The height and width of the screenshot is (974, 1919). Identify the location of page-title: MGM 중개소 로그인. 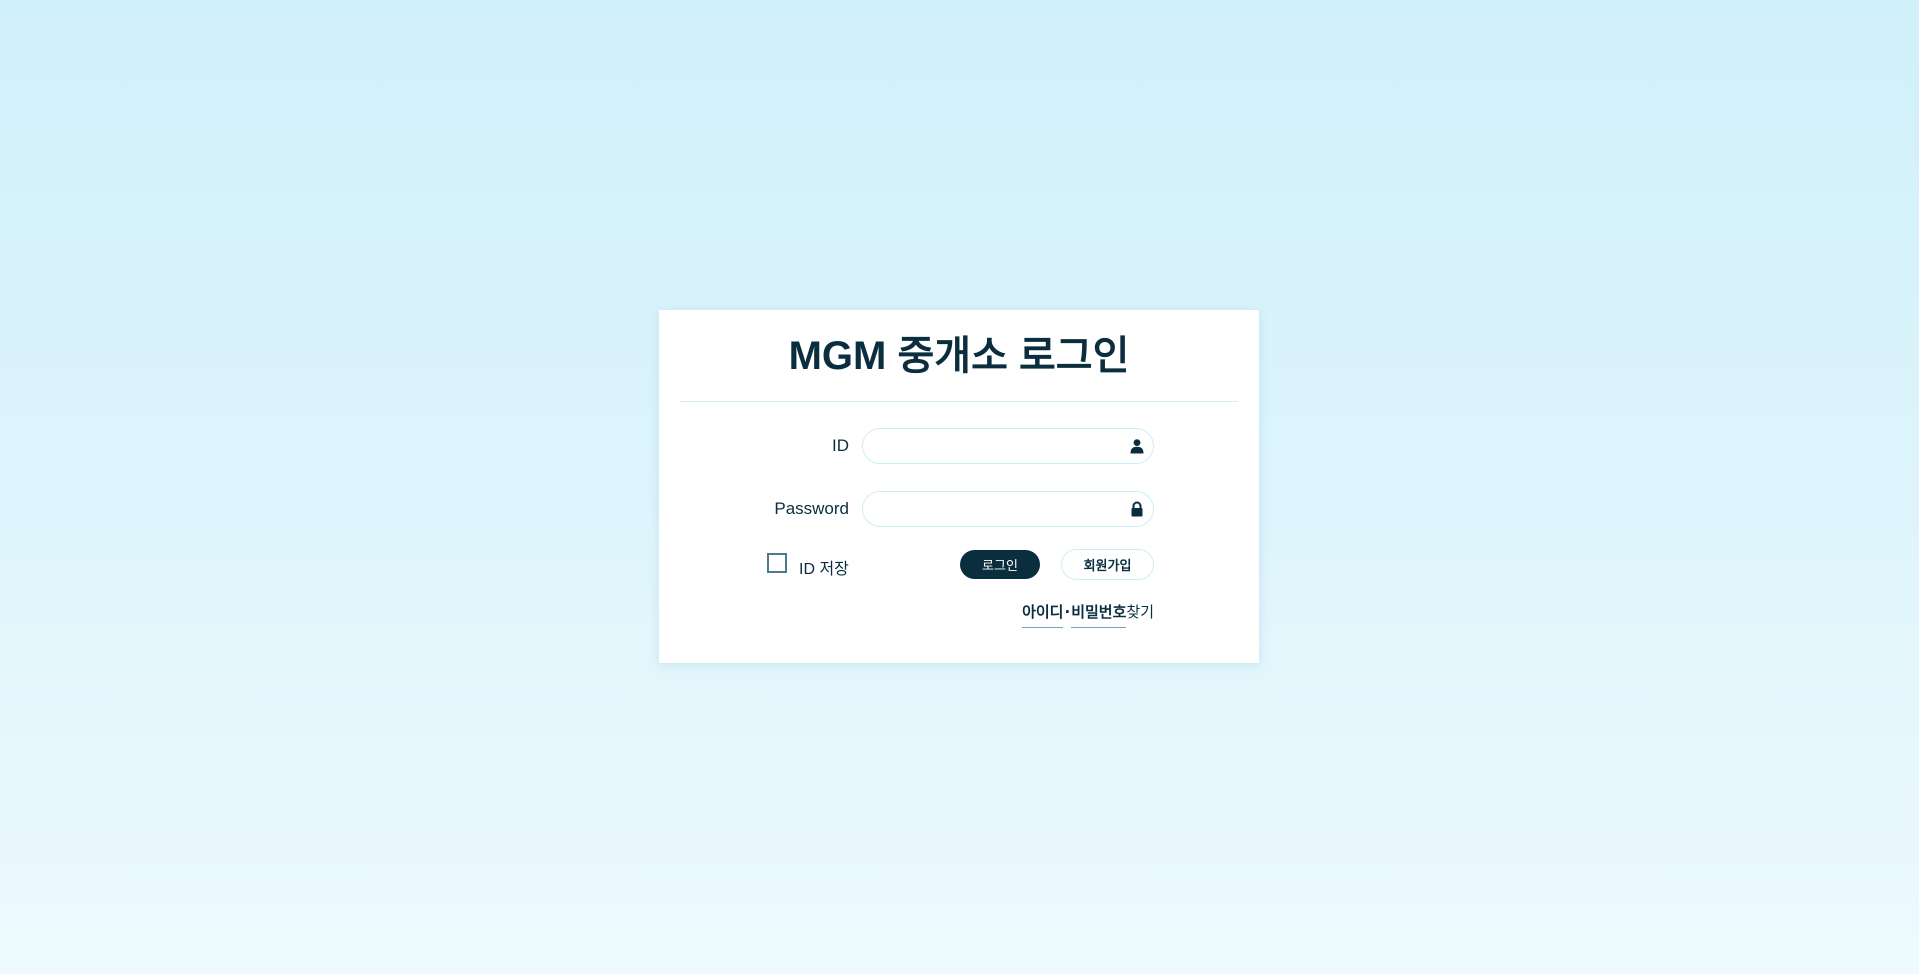
(959, 356).